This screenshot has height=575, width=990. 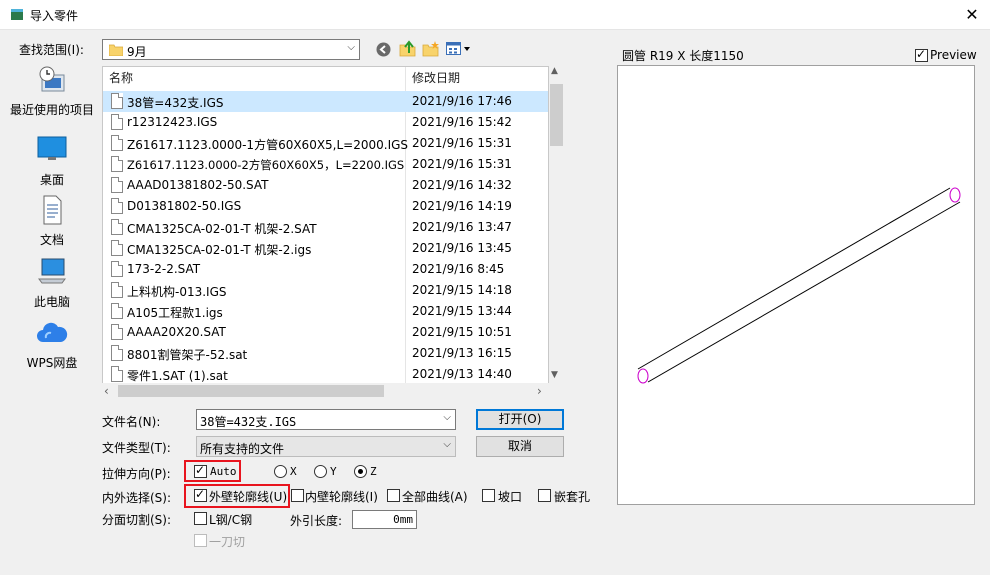 I want to click on all-curves-checkbox, so click(x=393, y=495).